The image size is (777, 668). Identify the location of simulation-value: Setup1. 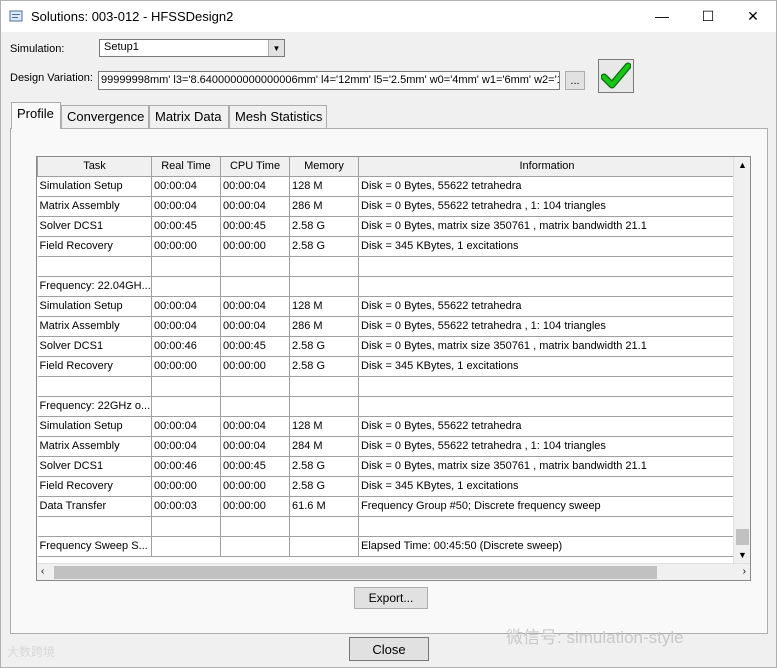
(121, 47).